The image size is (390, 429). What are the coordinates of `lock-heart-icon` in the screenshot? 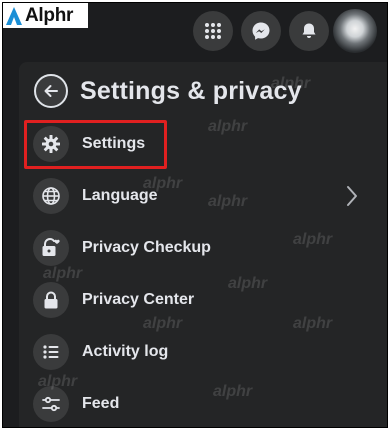 It's located at (51, 247).